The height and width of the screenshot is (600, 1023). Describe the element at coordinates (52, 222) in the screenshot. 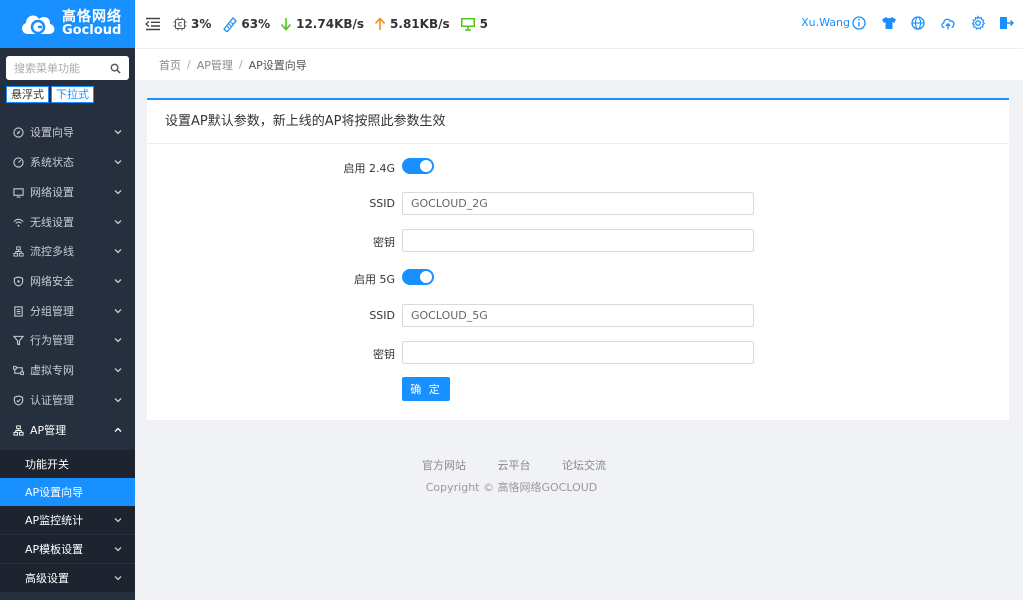

I see `sidebar-item-label: 无线设置` at that location.